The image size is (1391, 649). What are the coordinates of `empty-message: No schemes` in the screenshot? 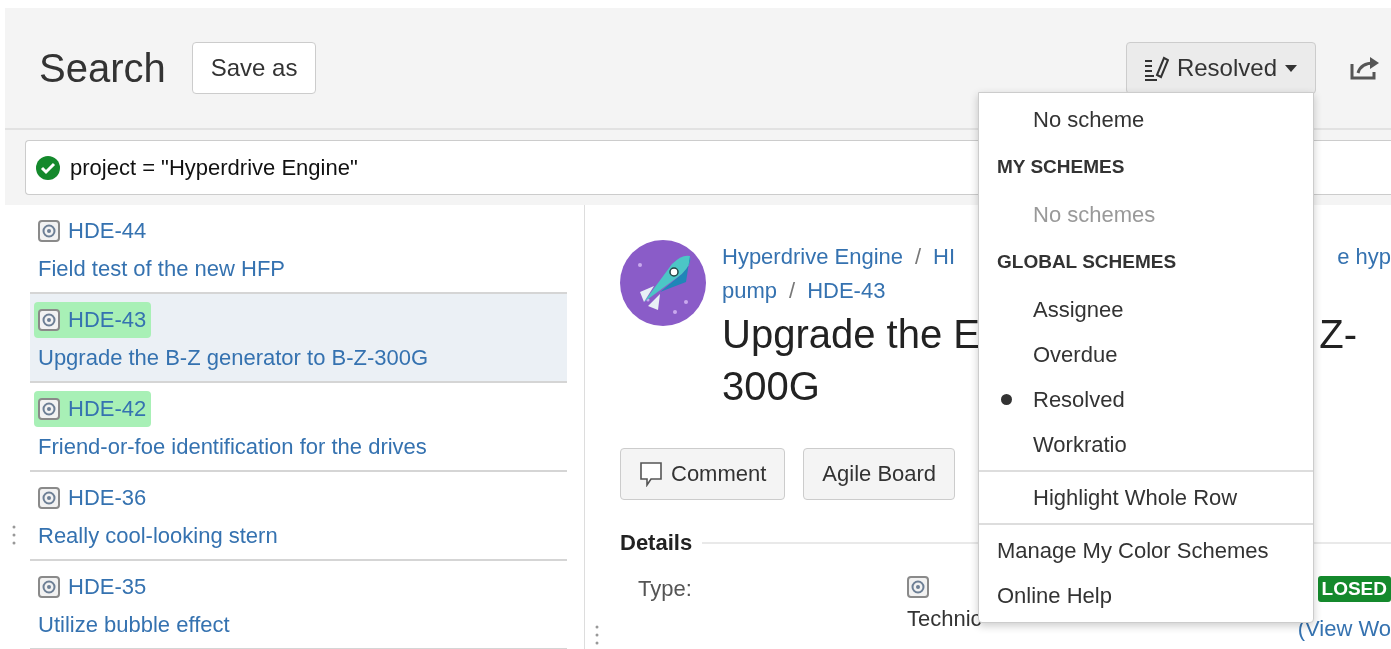 It's located at (1094, 214).